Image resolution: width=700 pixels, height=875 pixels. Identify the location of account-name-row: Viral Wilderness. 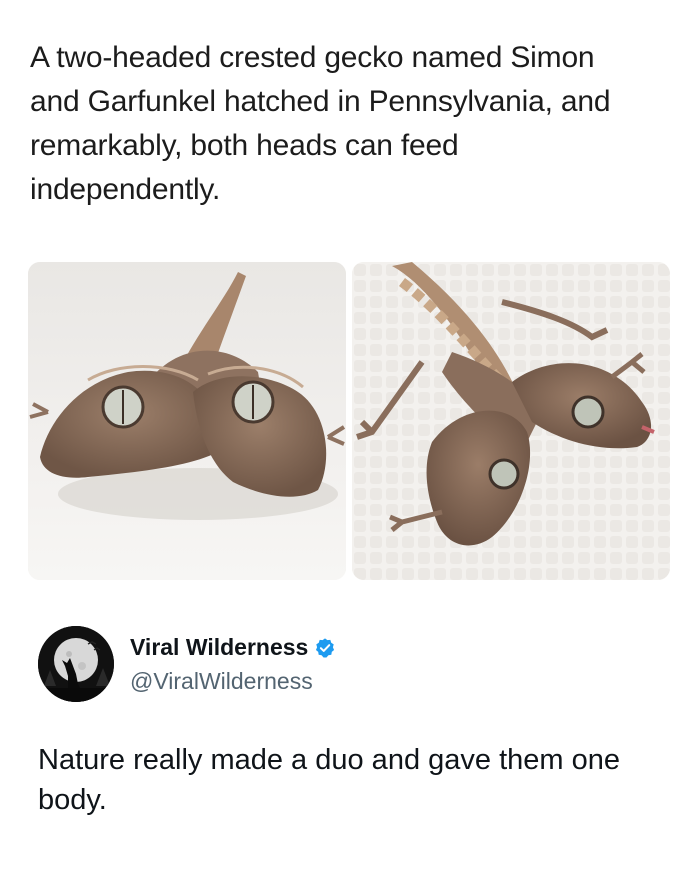
(233, 647).